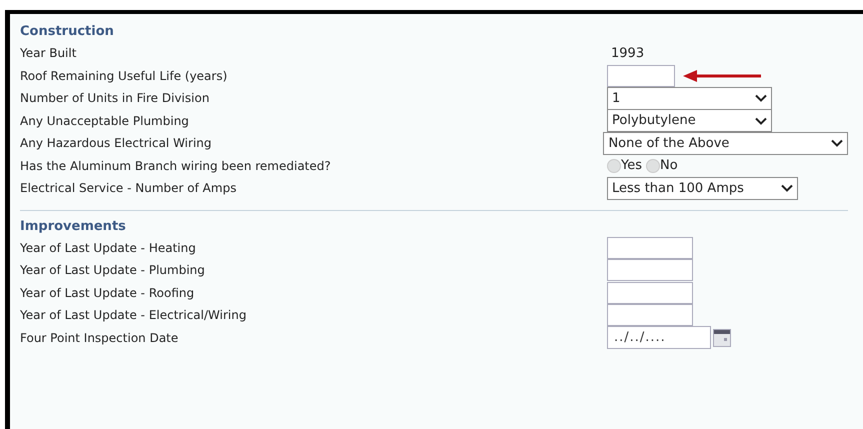  Describe the element at coordinates (689, 120) in the screenshot. I see `select-dropdown: Polybutylene` at that location.